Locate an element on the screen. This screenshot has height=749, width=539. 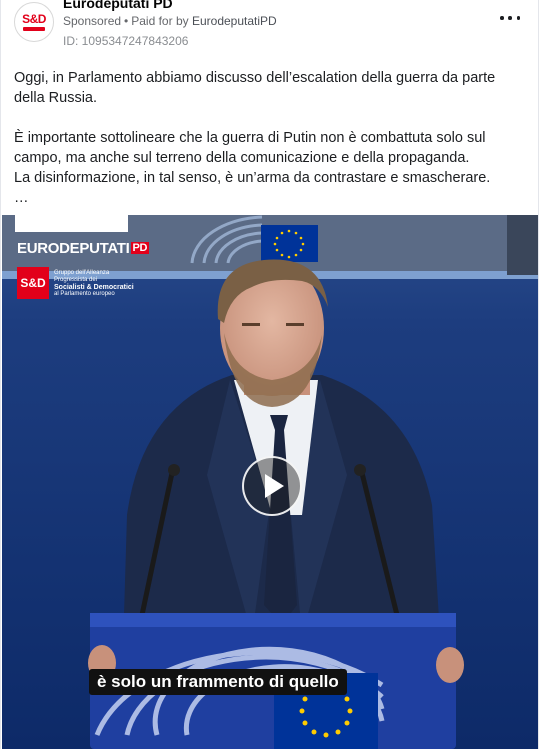
page-avatar: S&D is located at coordinates (34, 22).